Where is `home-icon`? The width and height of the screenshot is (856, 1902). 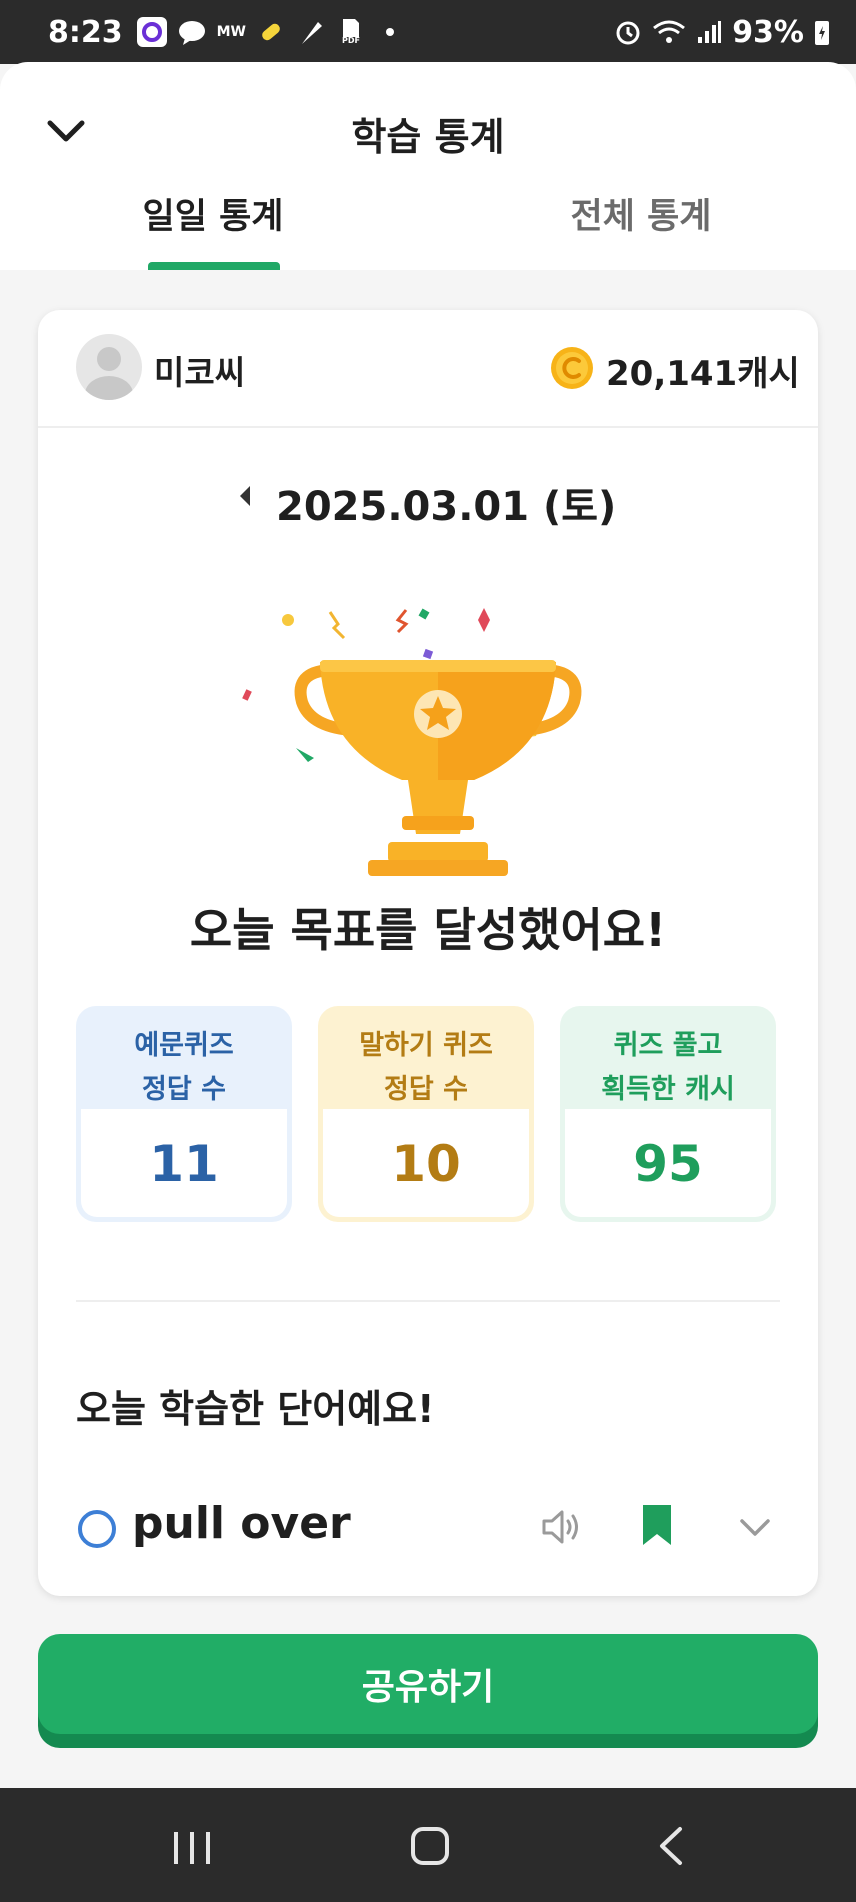 home-icon is located at coordinates (430, 1846).